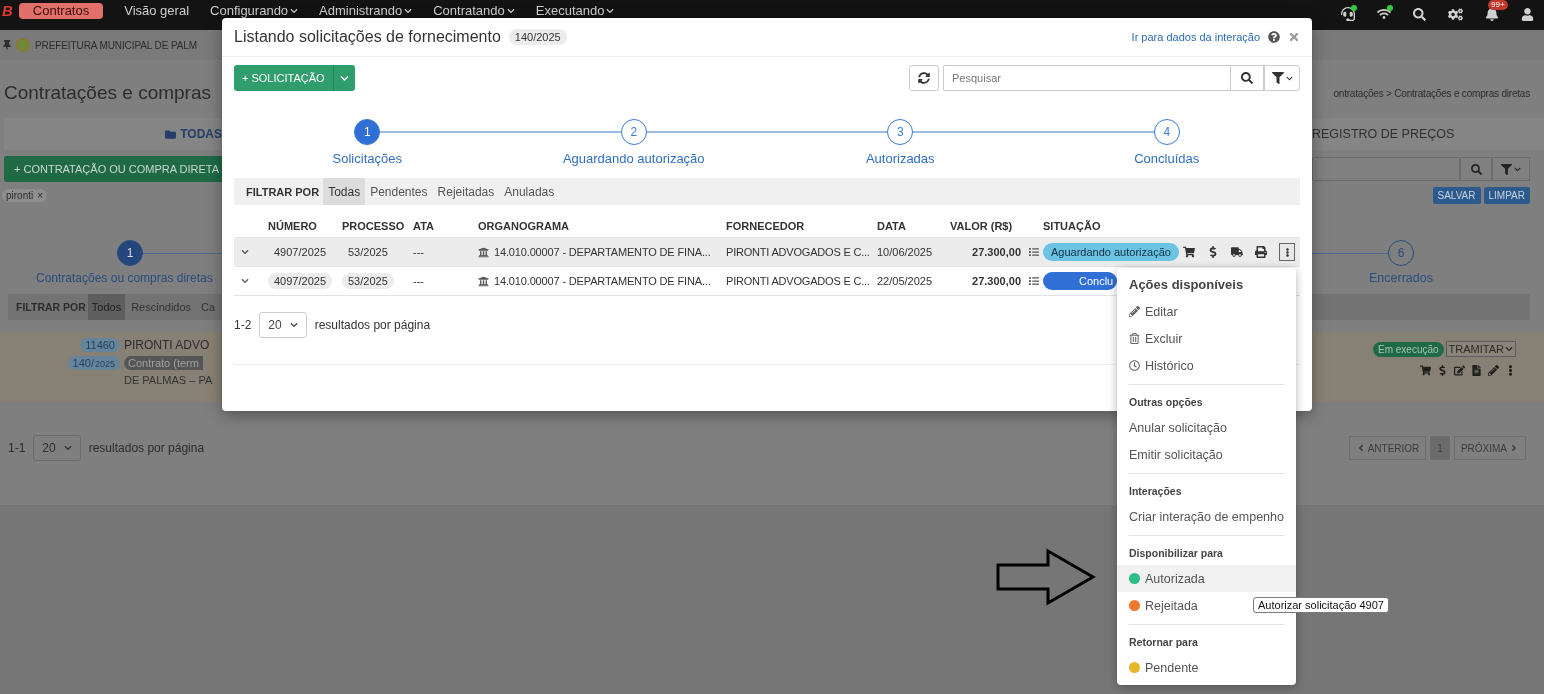 The width and height of the screenshot is (1544, 694). I want to click on headset-icon, so click(1348, 14).